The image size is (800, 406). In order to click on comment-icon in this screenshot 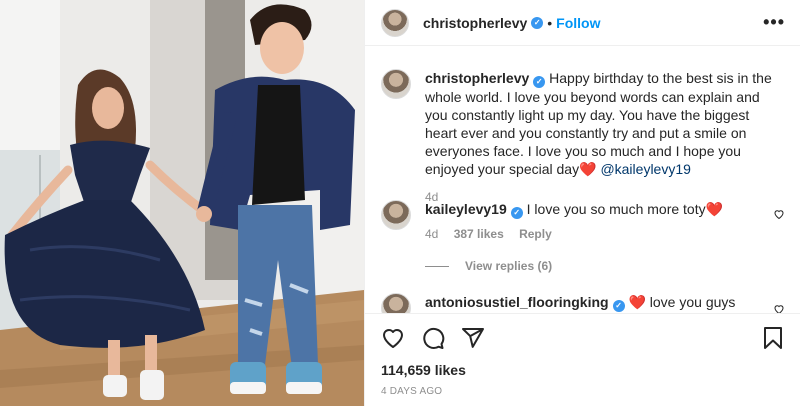, I will do `click(433, 338)`.